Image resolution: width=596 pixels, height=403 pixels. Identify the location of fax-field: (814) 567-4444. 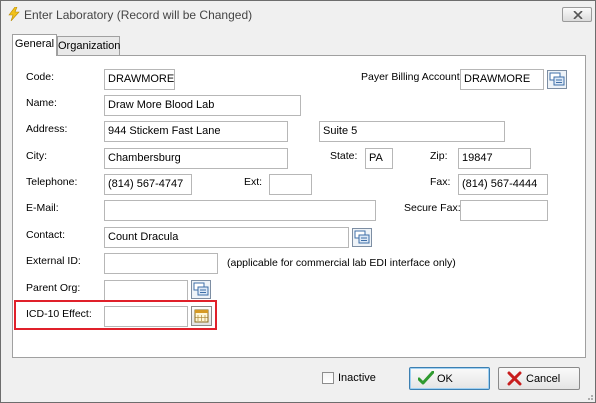
(503, 184).